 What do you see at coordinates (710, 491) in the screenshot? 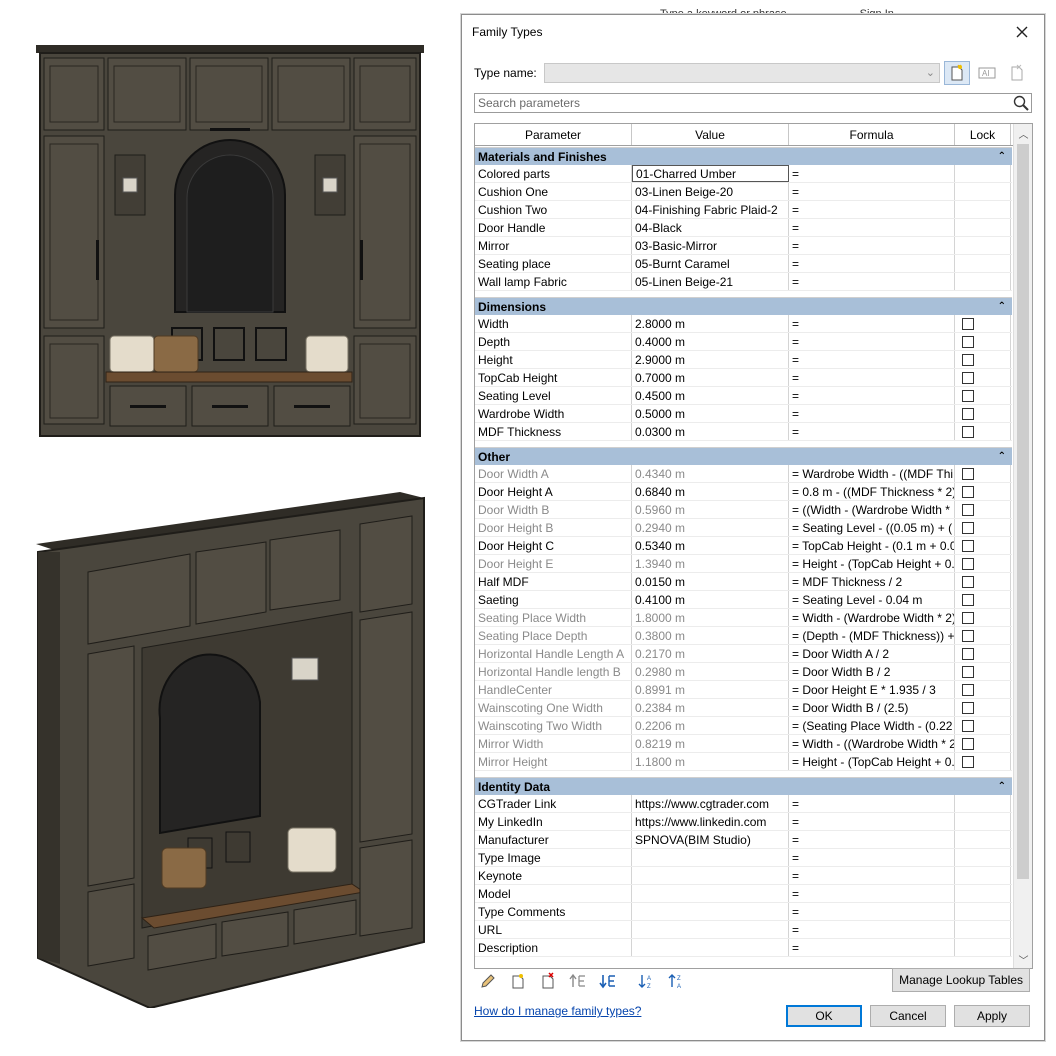
I see `parameter-value-cell: 0.6840 m` at bounding box center [710, 491].